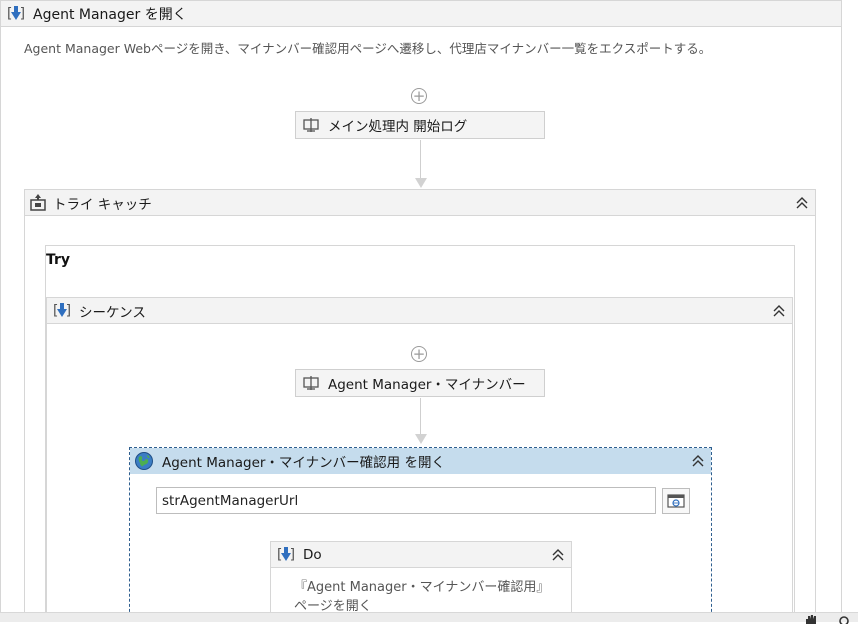 The image size is (858, 628). What do you see at coordinates (811, 618) in the screenshot?
I see `pan-hand-icon` at bounding box center [811, 618].